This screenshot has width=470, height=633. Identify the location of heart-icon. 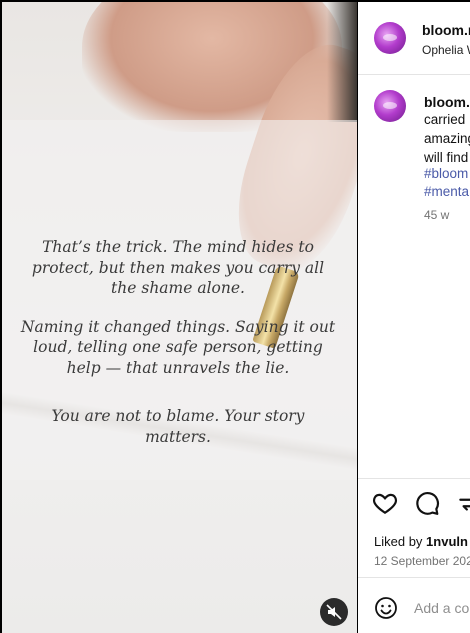
(385, 503).